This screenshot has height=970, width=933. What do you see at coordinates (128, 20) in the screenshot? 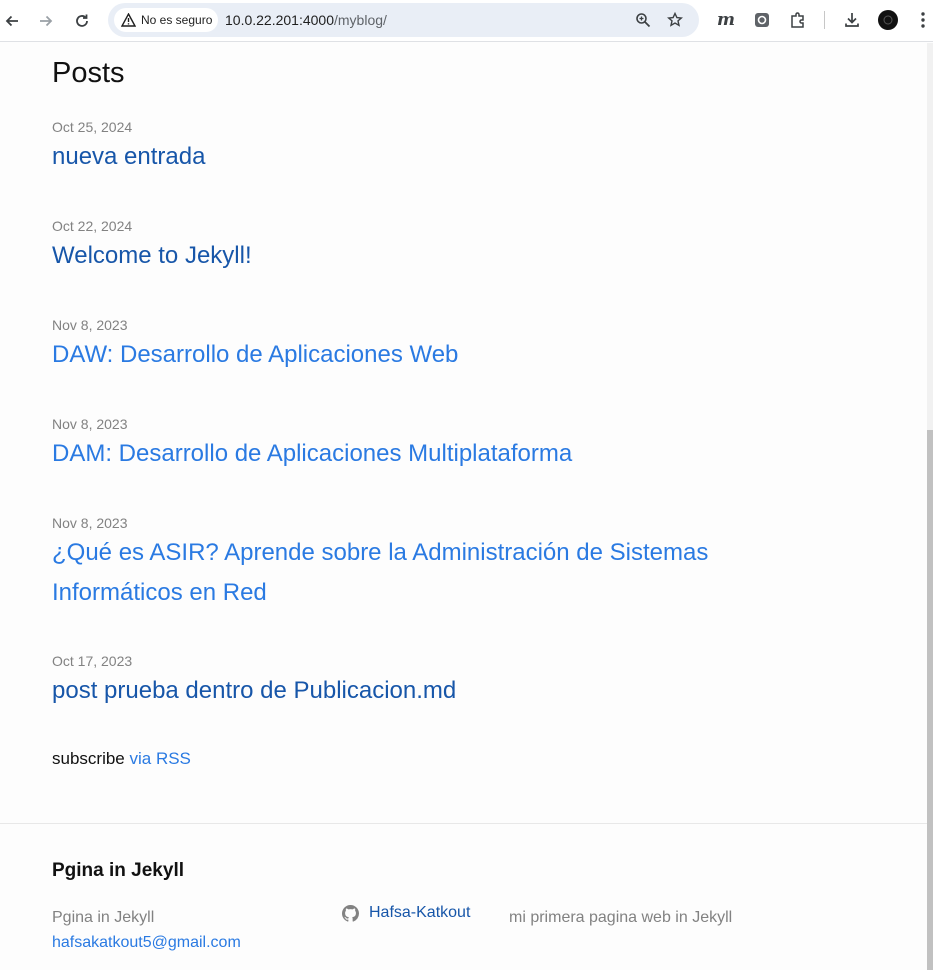
I see `warning-icon` at bounding box center [128, 20].